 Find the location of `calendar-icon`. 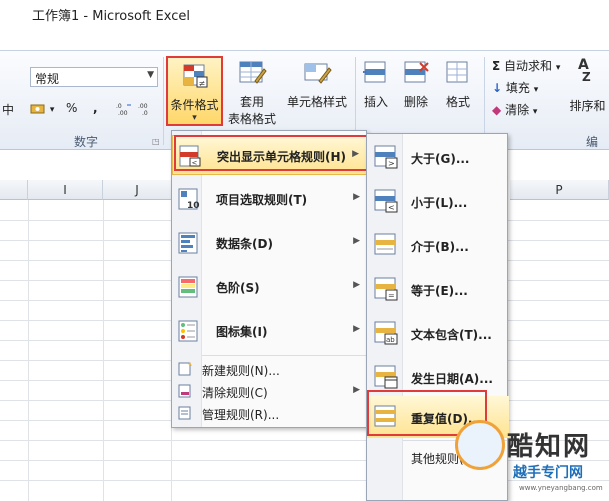

calendar-icon is located at coordinates (386, 377).